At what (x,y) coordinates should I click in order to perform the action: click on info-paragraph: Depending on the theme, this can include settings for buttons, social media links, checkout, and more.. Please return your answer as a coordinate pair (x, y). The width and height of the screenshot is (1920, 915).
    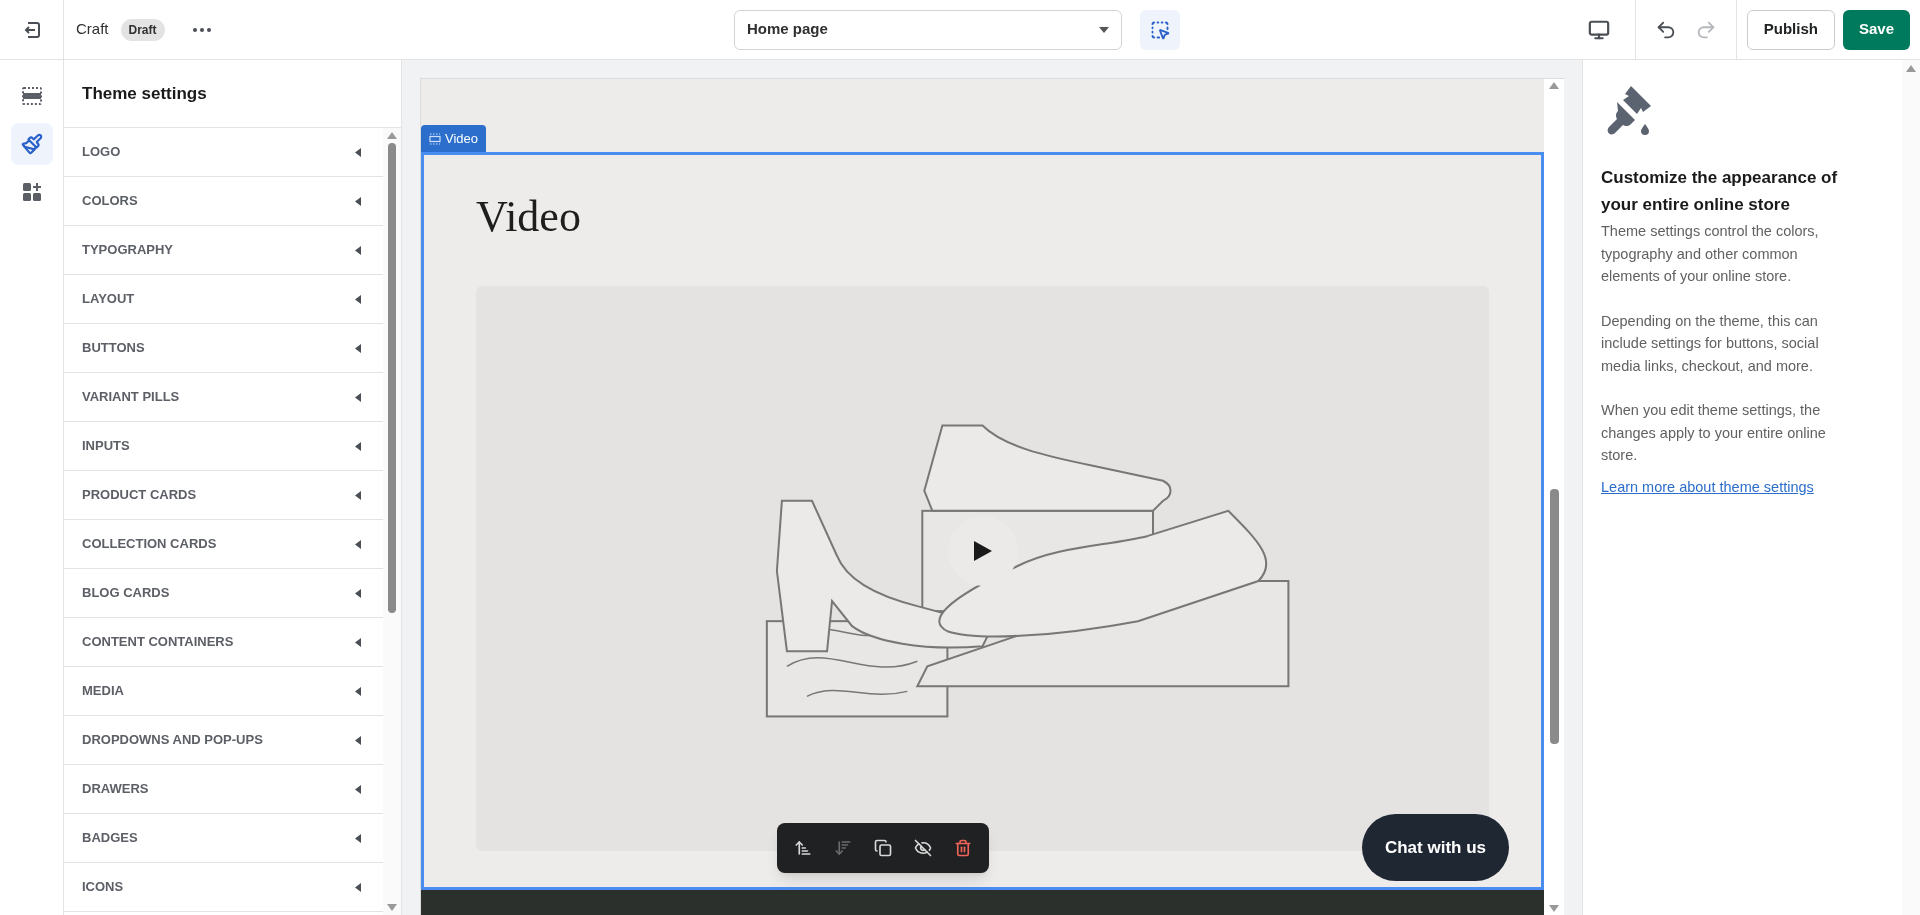
    Looking at the image, I should click on (1710, 343).